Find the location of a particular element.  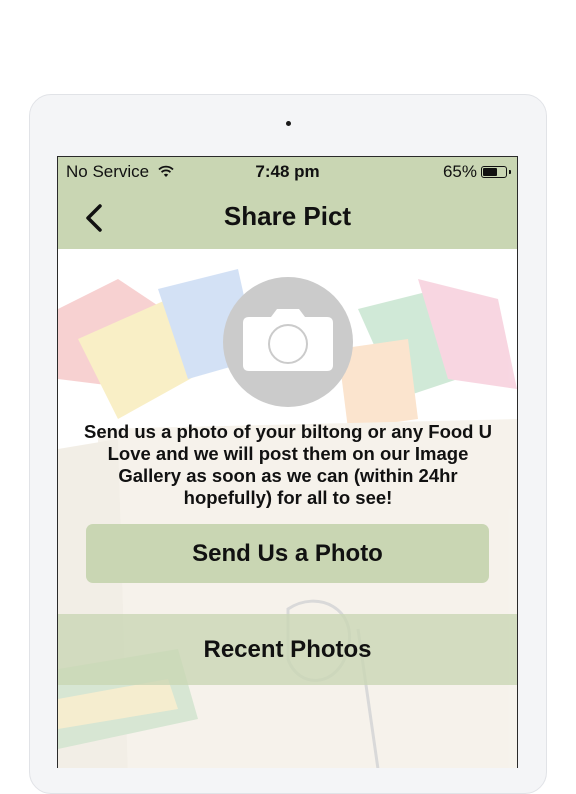

send-photo-label: Send Us a Photo is located at coordinates (287, 553).